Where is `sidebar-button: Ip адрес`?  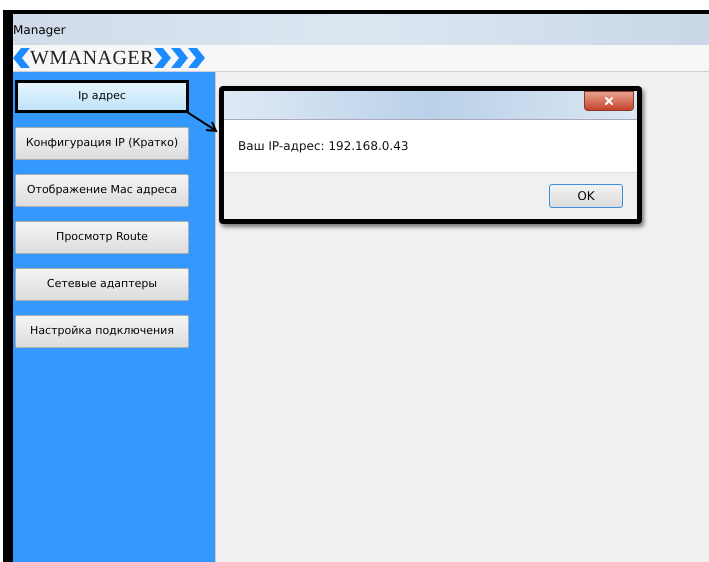
sidebar-button: Ip адрес is located at coordinates (102, 96).